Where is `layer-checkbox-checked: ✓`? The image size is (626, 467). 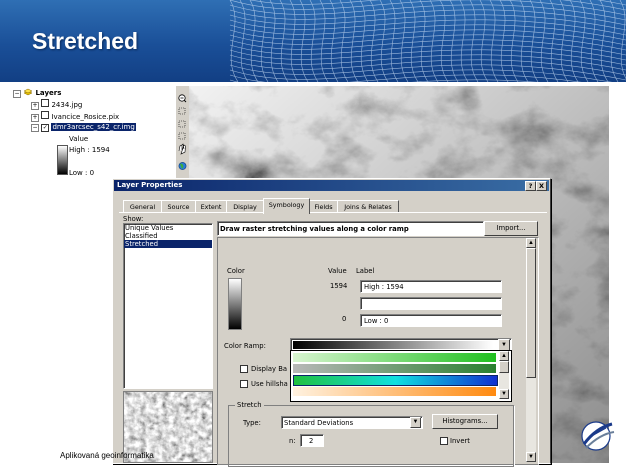
layer-checkbox-checked: ✓ is located at coordinates (45, 128).